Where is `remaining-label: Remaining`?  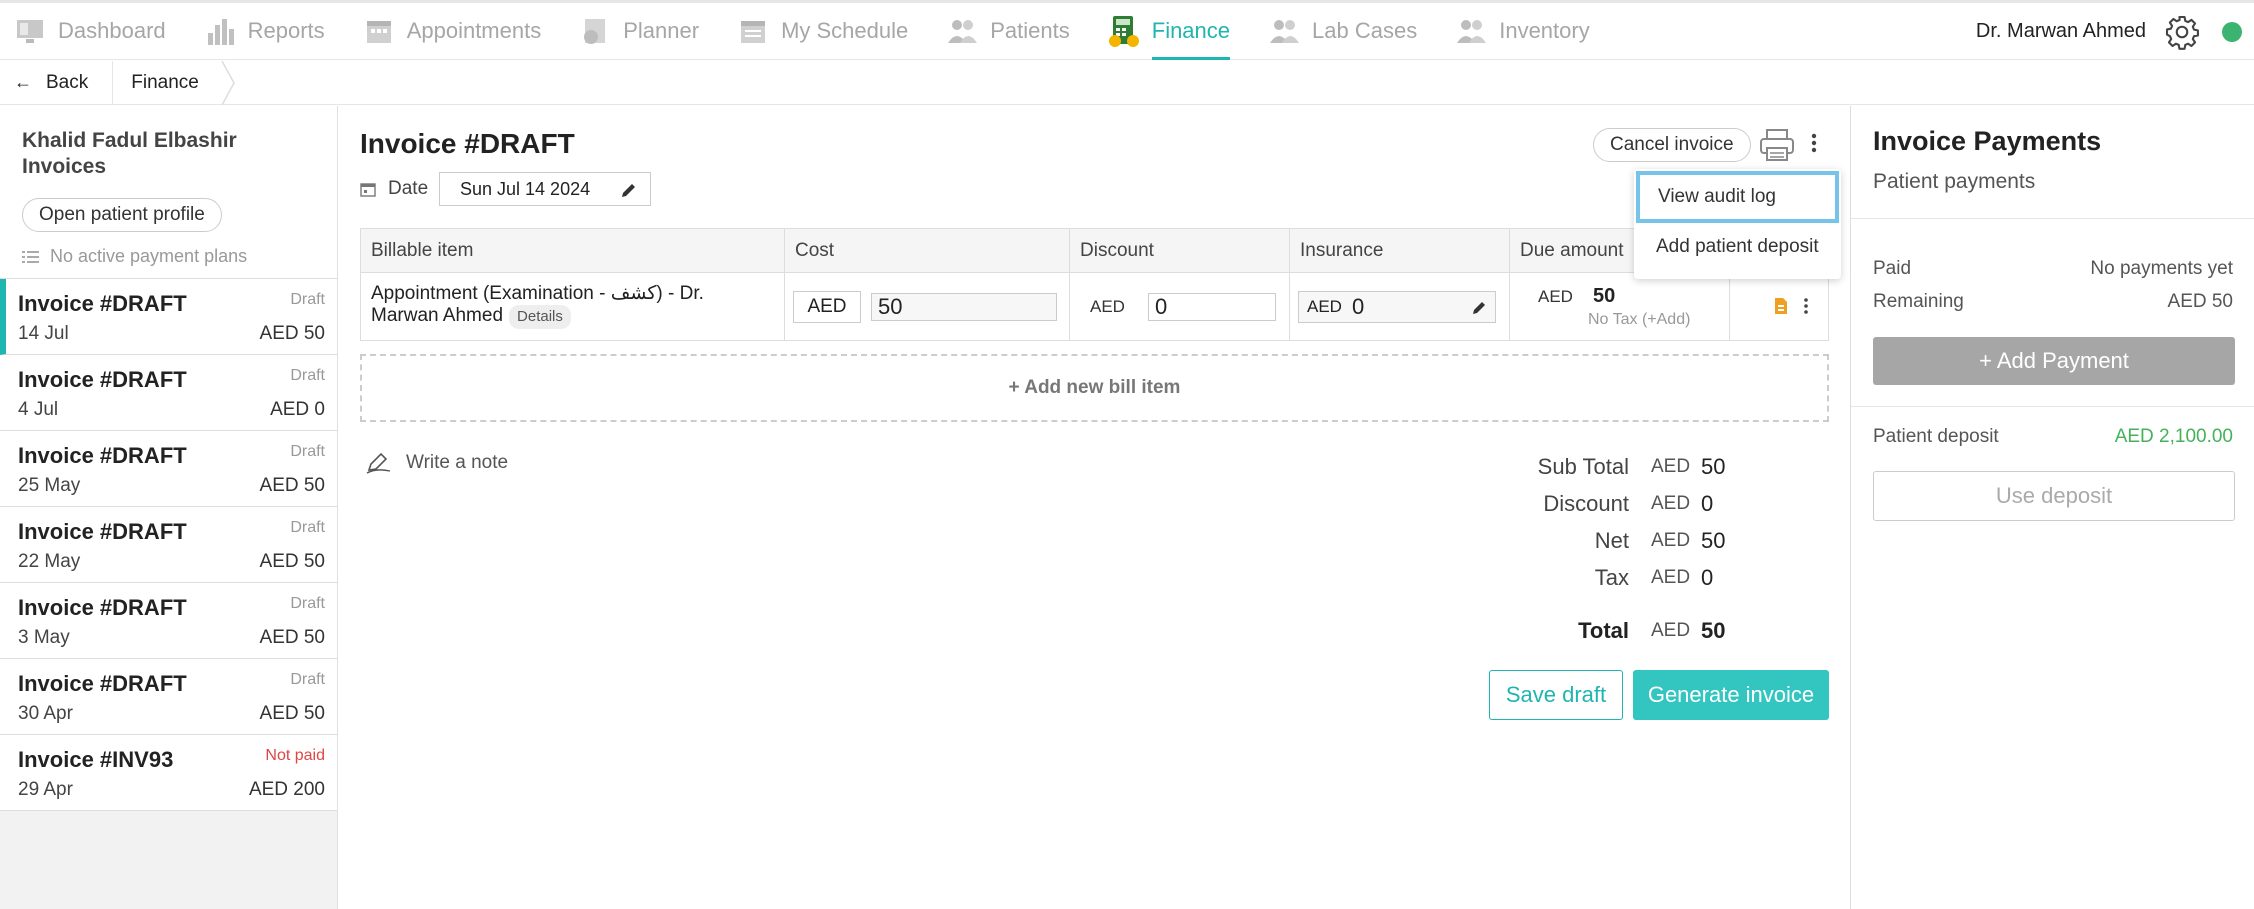
remaining-label: Remaining is located at coordinates (1918, 301).